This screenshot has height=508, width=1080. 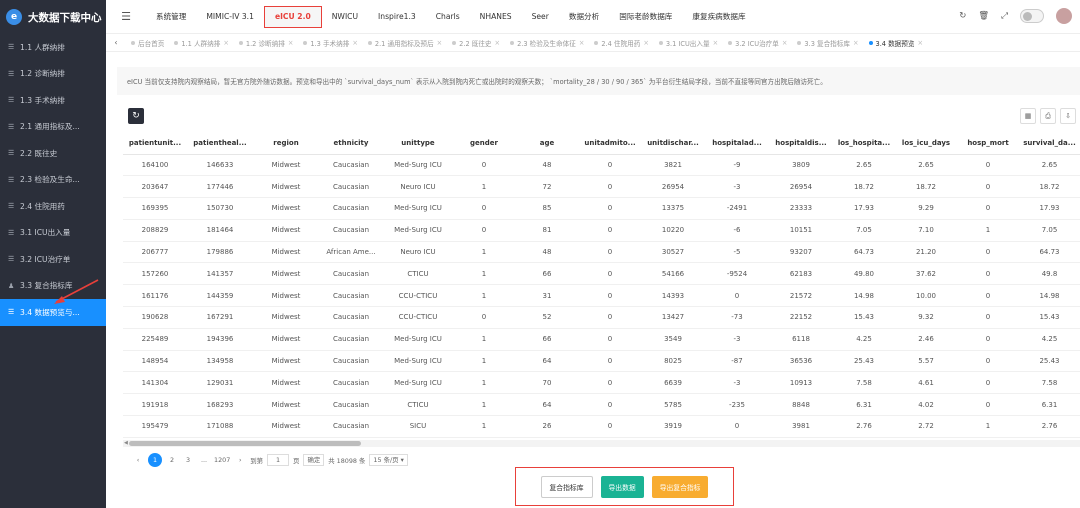 What do you see at coordinates (1048, 116) in the screenshot?
I see `print-icon: ⎙` at bounding box center [1048, 116].